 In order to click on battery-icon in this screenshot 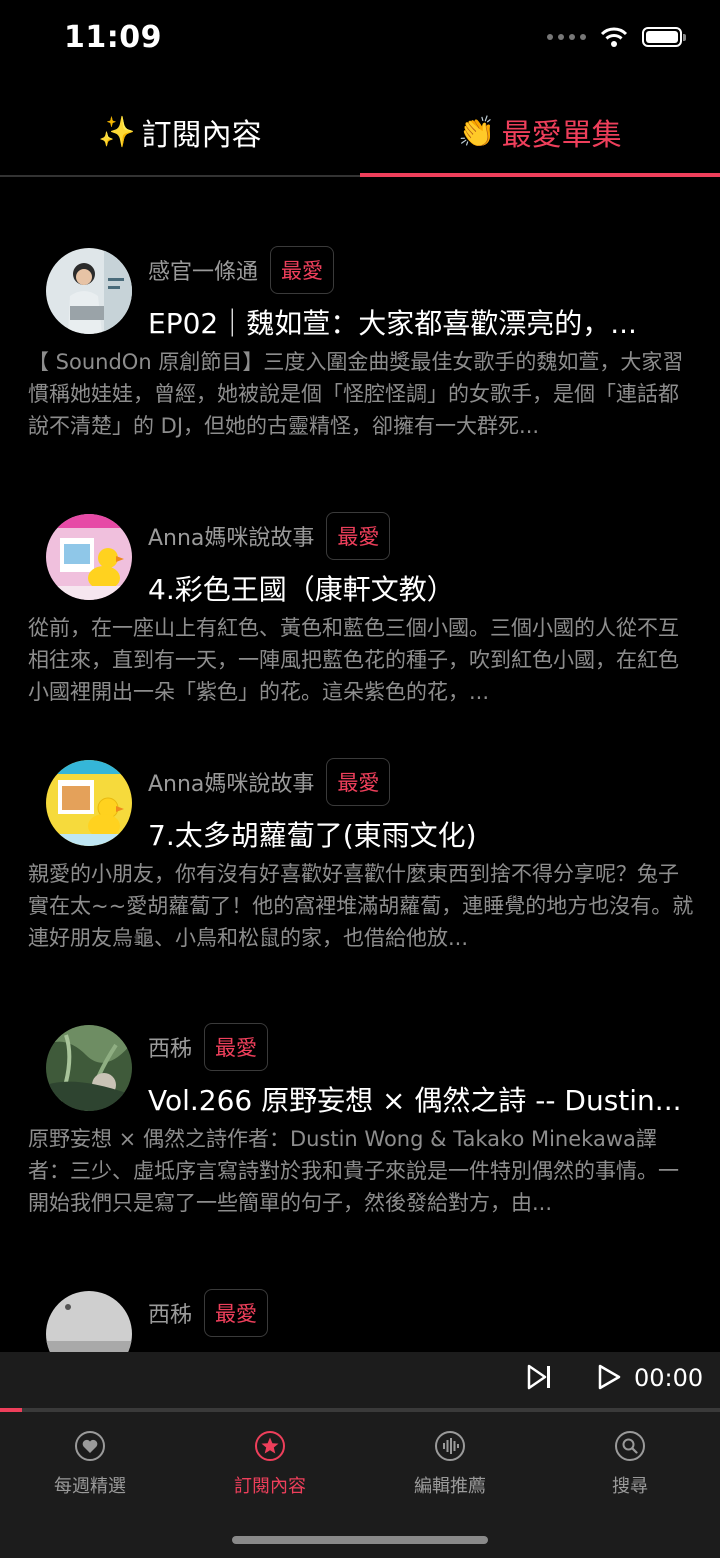, I will do `click(664, 37)`.